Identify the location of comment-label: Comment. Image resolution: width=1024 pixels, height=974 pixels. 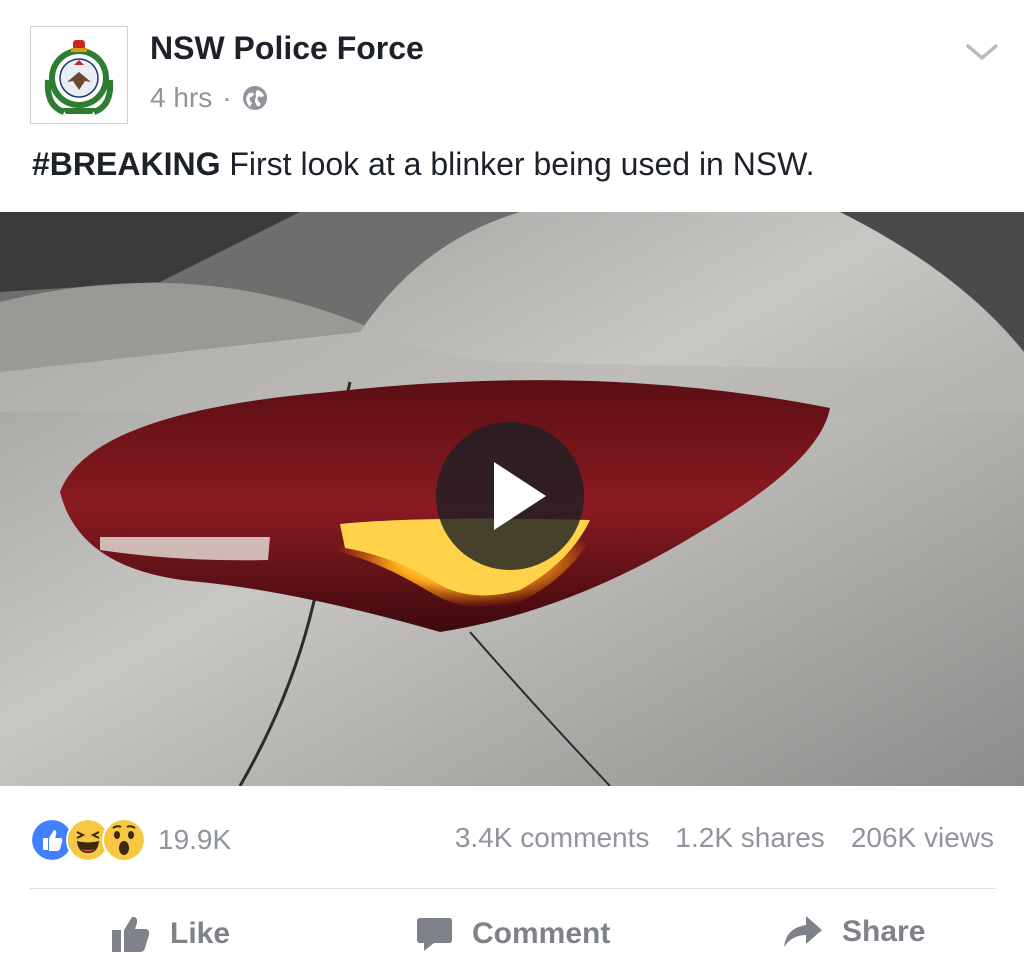
(541, 933).